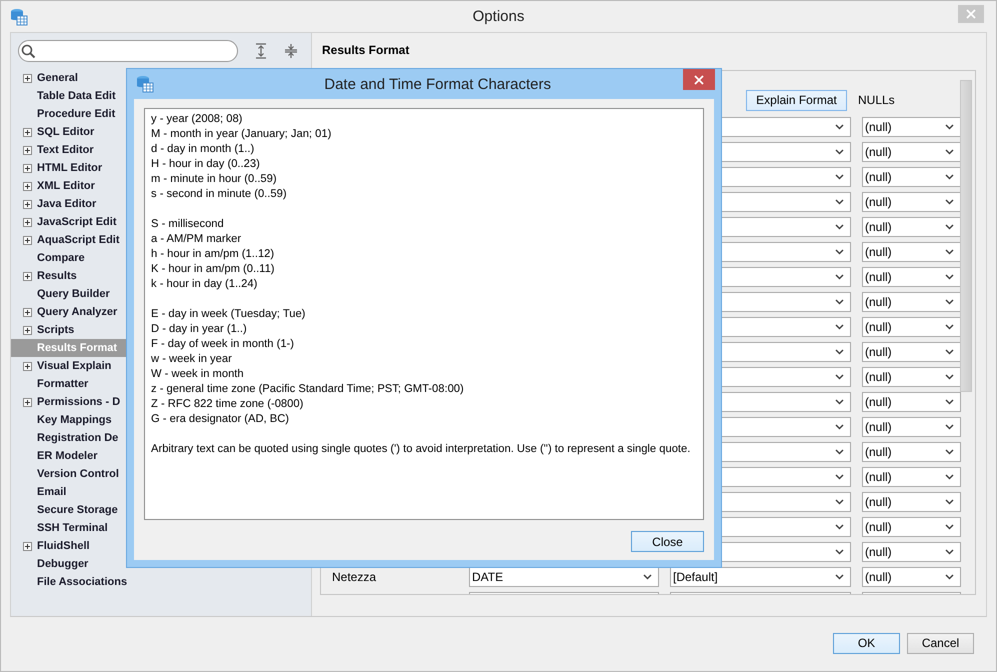 The image size is (997, 672). What do you see at coordinates (308, 389) in the screenshot?
I see `text-line: z - general time zone (Pacific Standard Time; PST; GMT-08:00)` at bounding box center [308, 389].